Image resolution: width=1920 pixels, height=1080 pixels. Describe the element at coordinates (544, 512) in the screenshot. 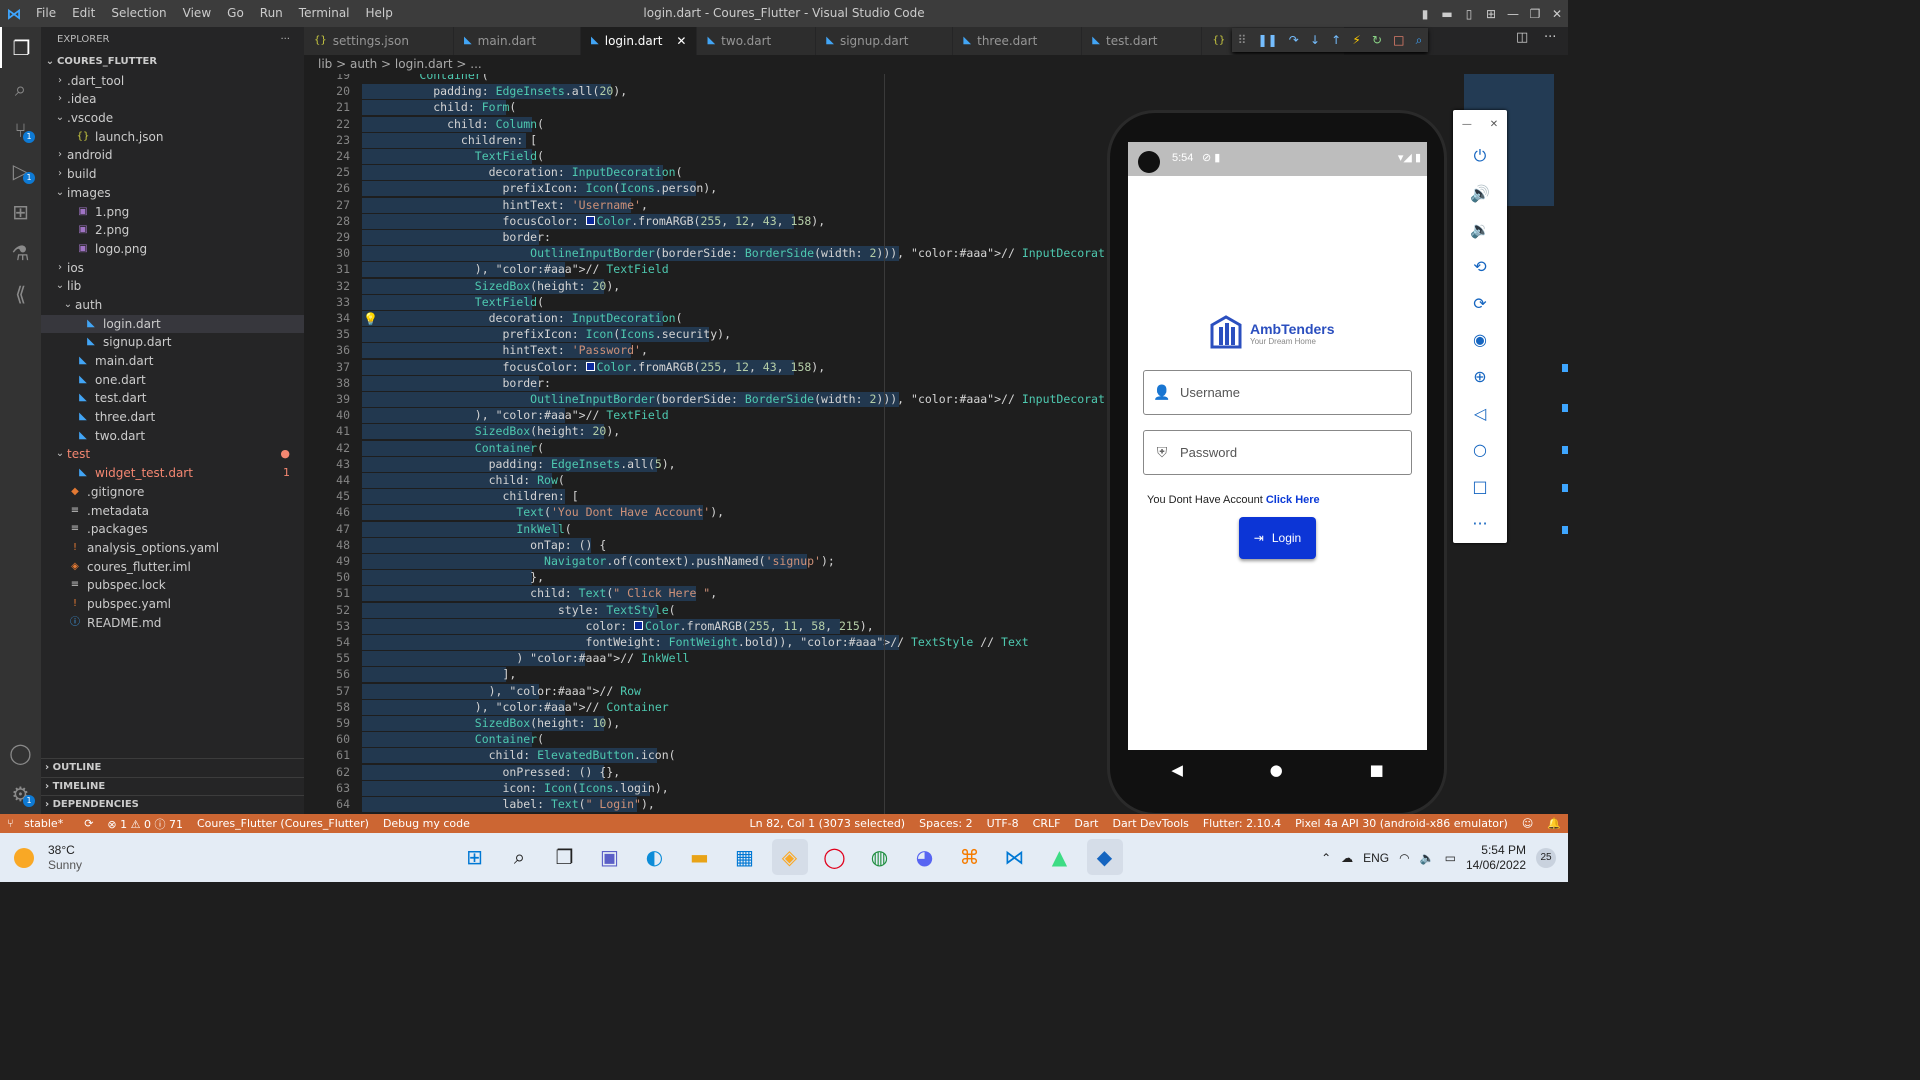

I see `code-line: Text('You Dont Have Account'),` at that location.